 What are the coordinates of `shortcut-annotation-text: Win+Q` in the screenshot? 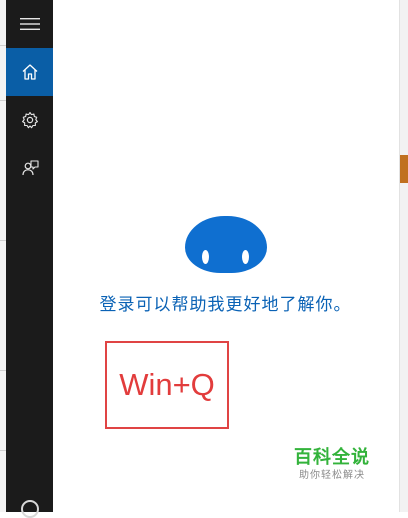 It's located at (167, 384).